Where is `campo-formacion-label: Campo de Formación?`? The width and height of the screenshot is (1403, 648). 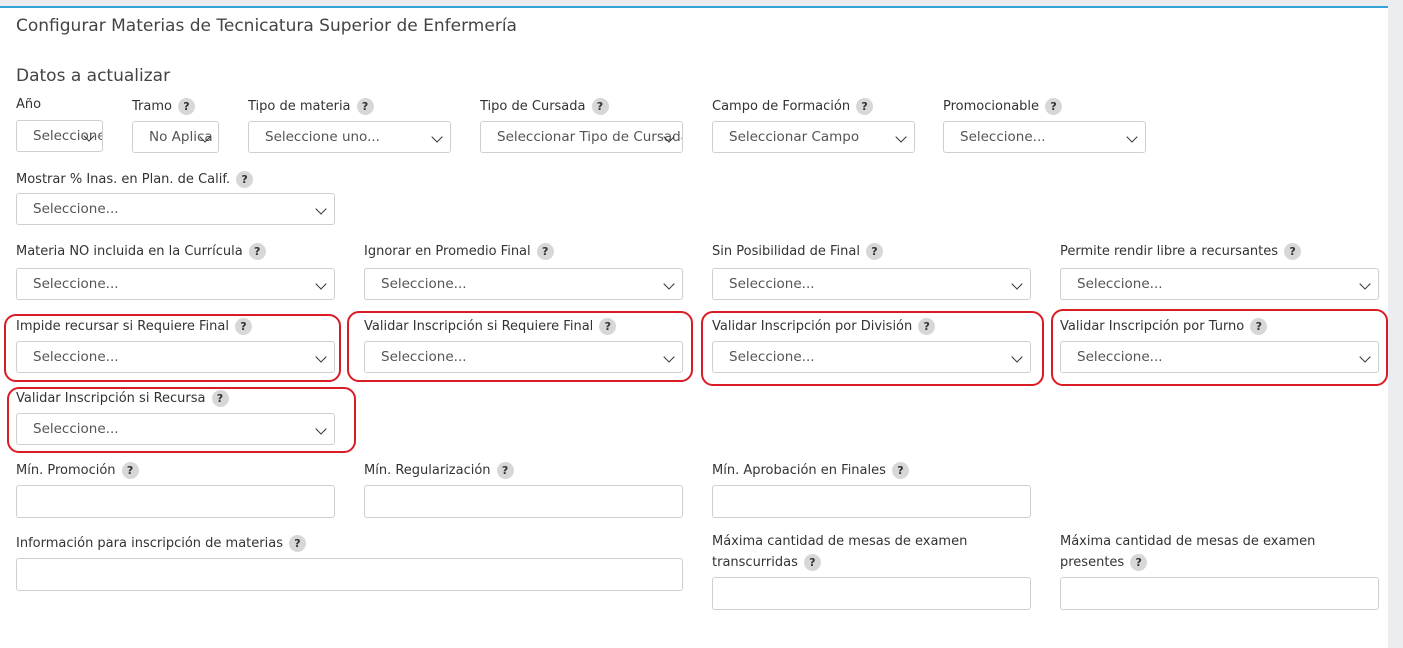
campo-formacion-label: Campo de Formación? is located at coordinates (793, 107).